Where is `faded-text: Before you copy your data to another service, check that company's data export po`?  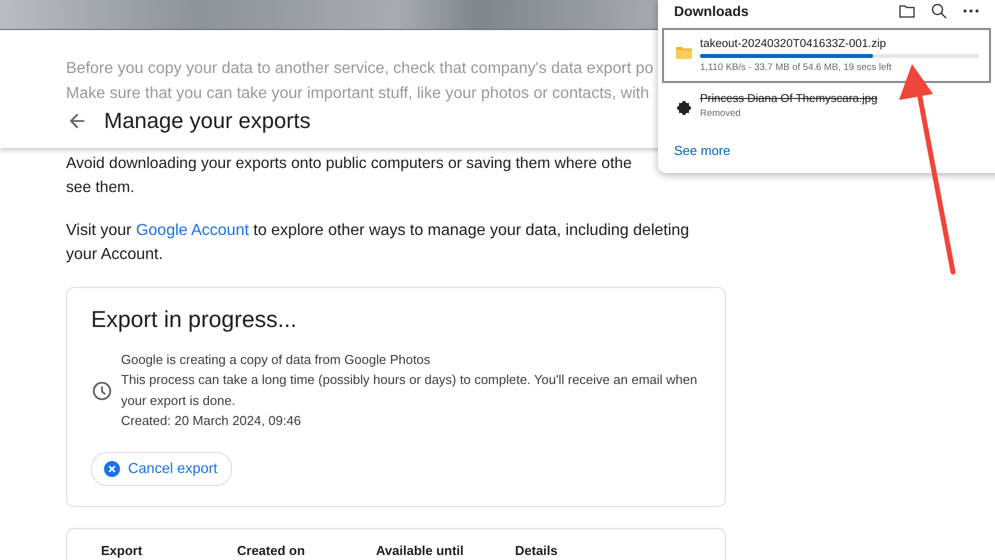 faded-text: Before you copy your data to another service, check that company's data export po is located at coordinates (360, 69).